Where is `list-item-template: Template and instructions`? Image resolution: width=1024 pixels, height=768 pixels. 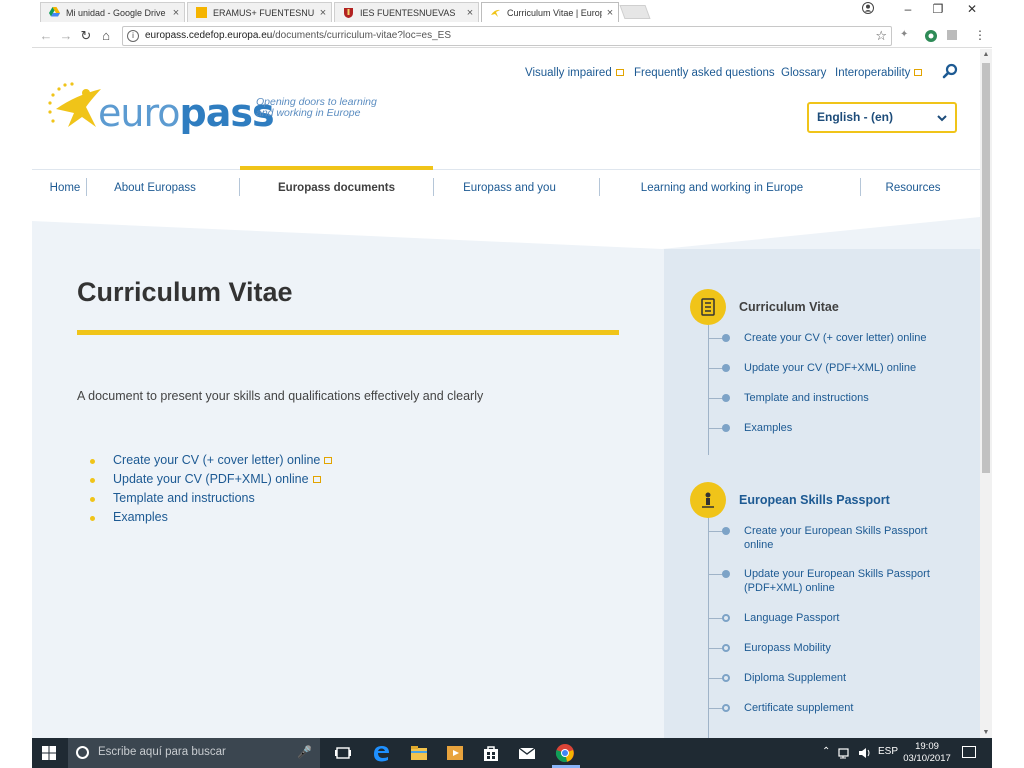
list-item-template: Template and instructions is located at coordinates (211, 498).